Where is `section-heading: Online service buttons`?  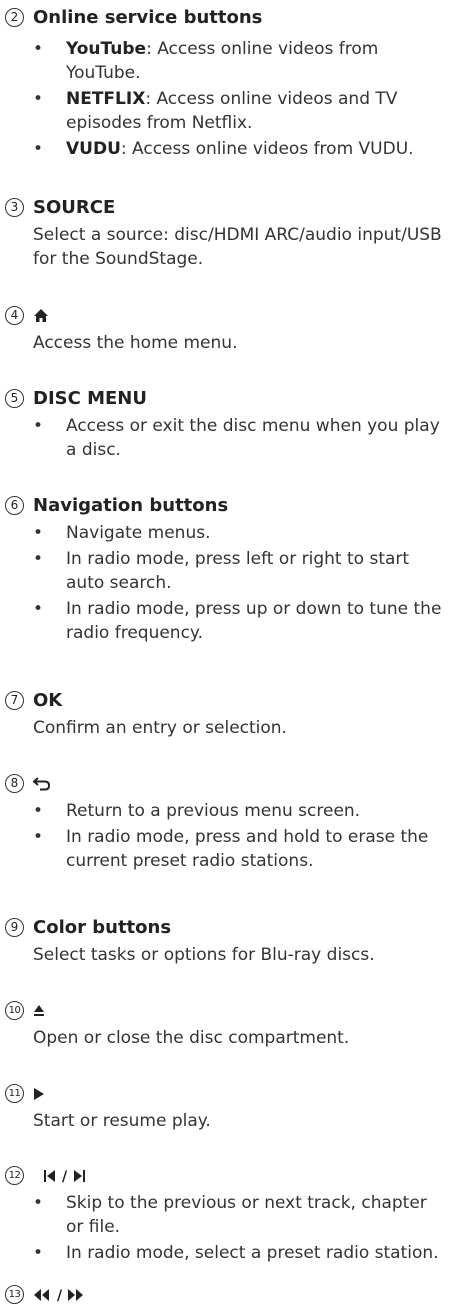 section-heading: Online service buttons is located at coordinates (148, 17).